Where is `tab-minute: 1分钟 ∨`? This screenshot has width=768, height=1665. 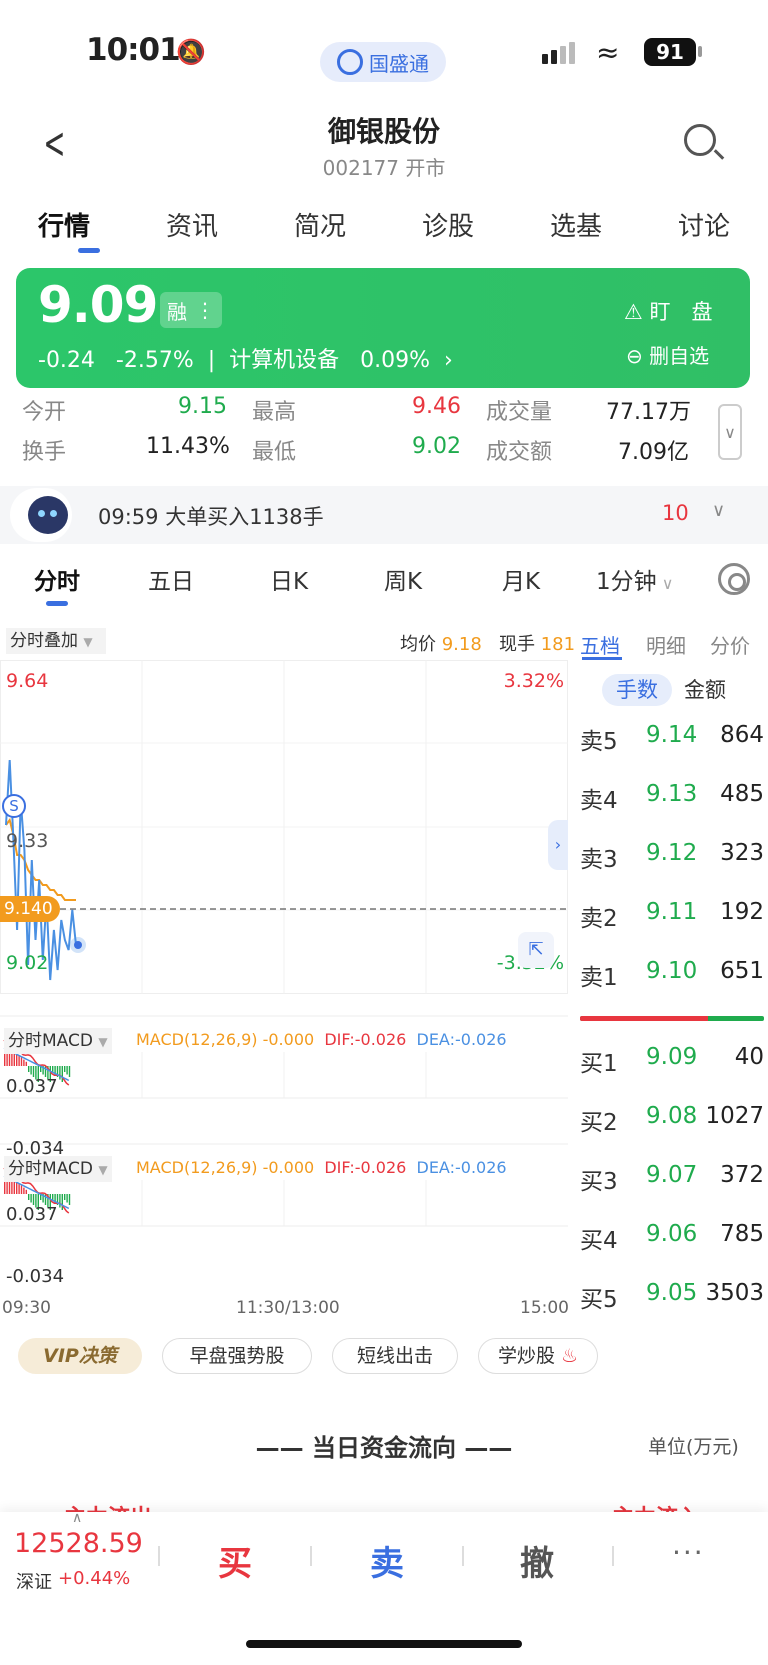 tab-minute: 1分钟 ∨ is located at coordinates (634, 579).